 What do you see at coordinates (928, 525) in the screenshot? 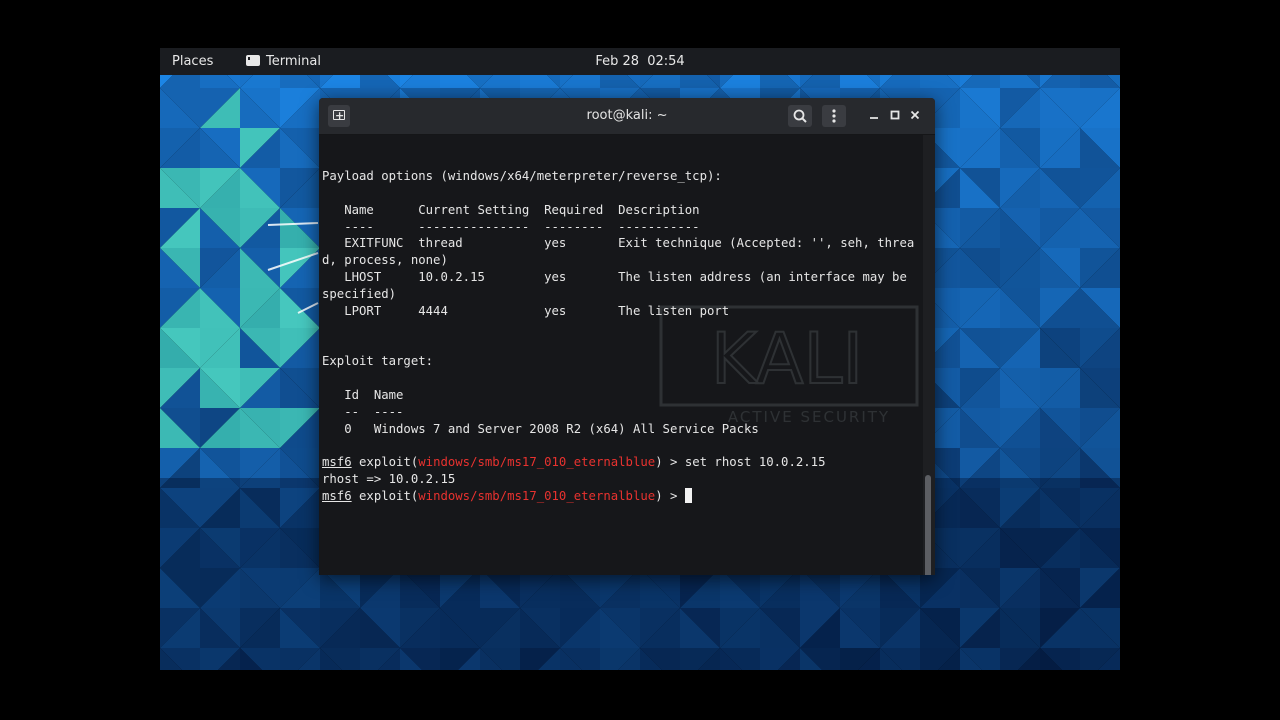
I see `scrollbar-thumb` at bounding box center [928, 525].